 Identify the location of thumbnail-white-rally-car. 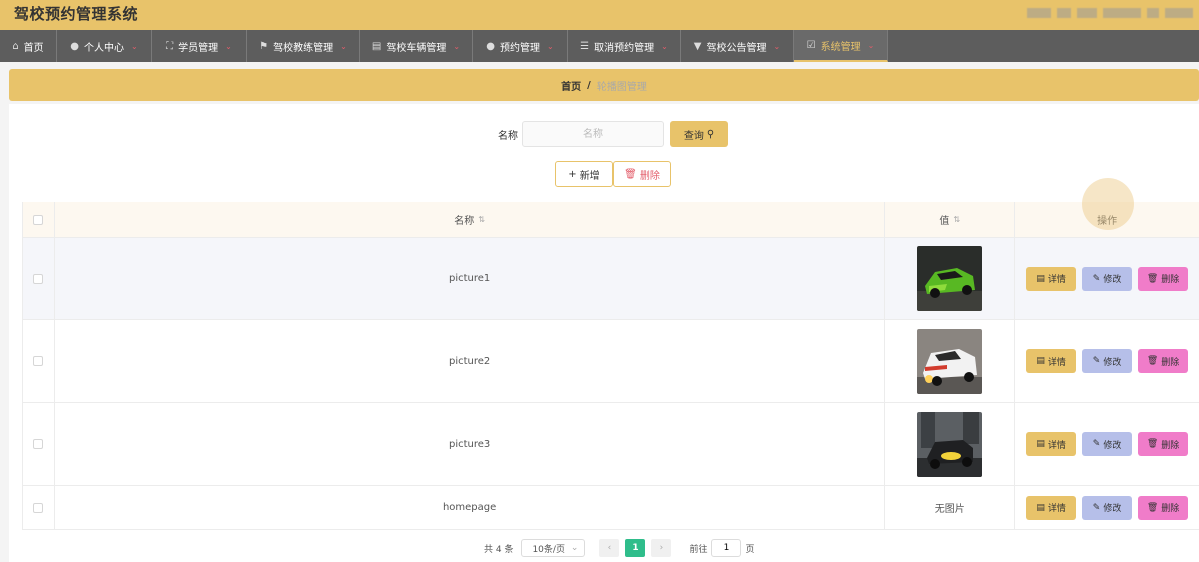
(950, 361).